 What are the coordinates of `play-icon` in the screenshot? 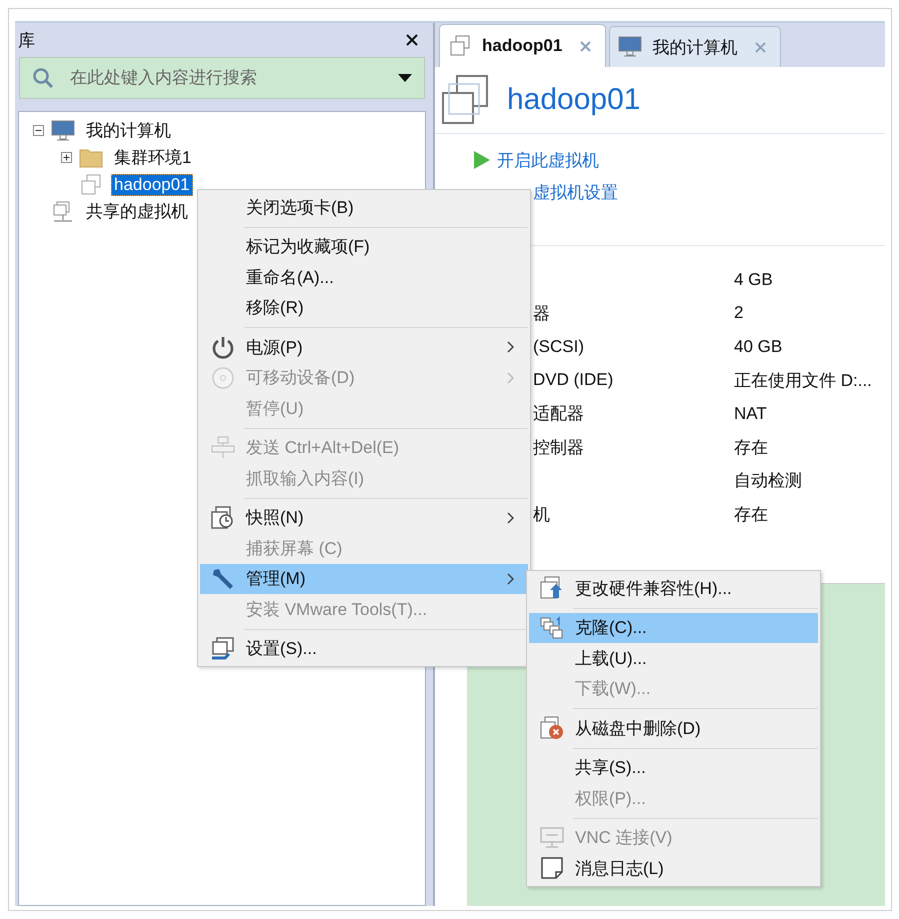 It's located at (482, 160).